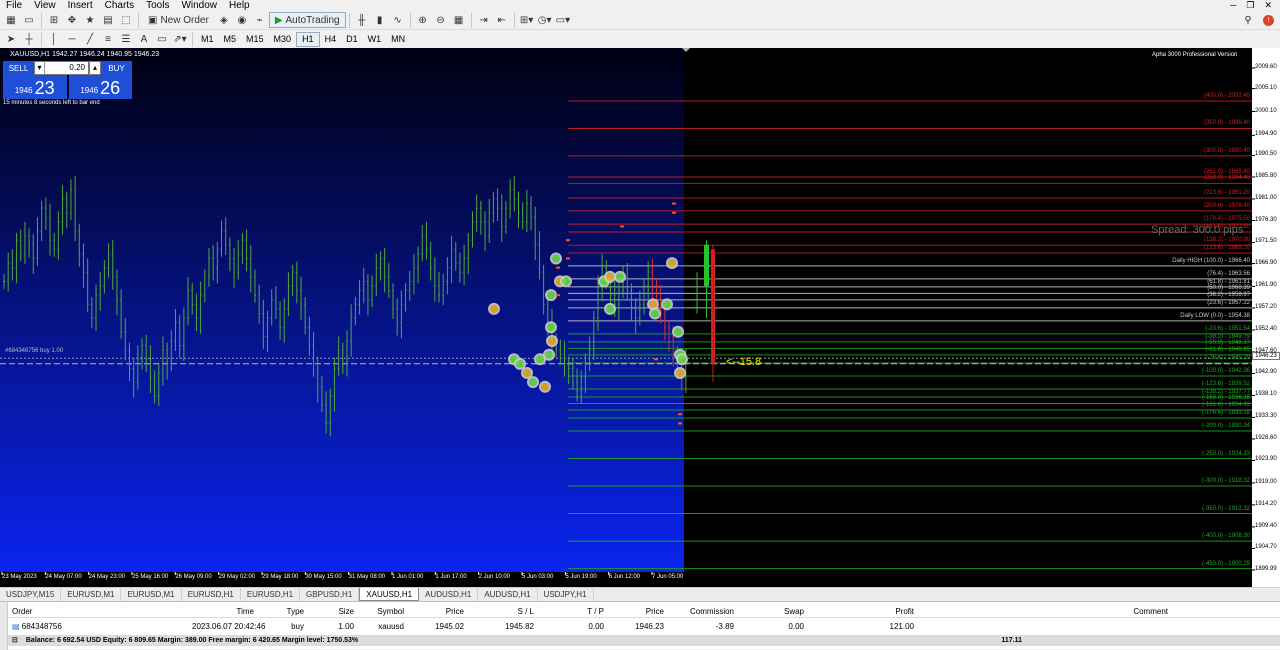 Image resolution: width=1280 pixels, height=650 pixels. What do you see at coordinates (1266, 459) in the screenshot?
I see `y-tick-label: 1923.90` at bounding box center [1266, 459].